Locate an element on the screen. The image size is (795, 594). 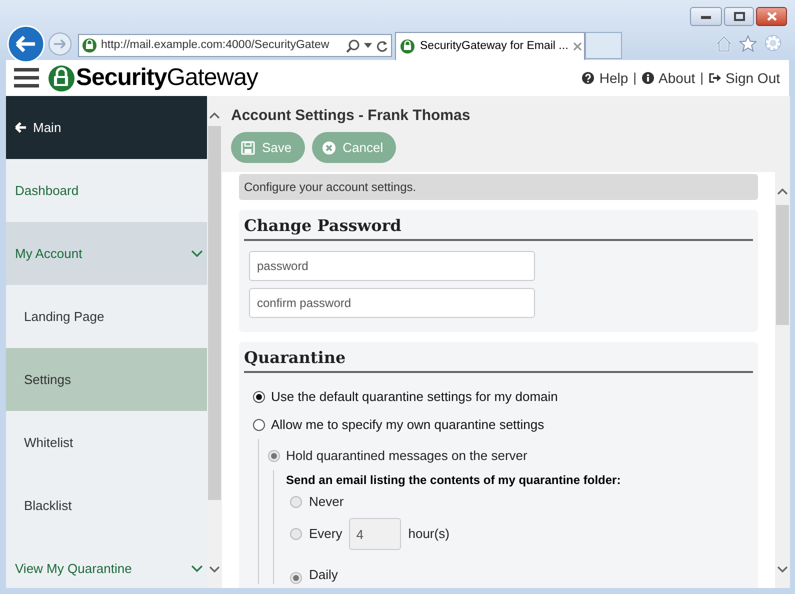
option-label: Hold quarantined messages on the server is located at coordinates (407, 456).